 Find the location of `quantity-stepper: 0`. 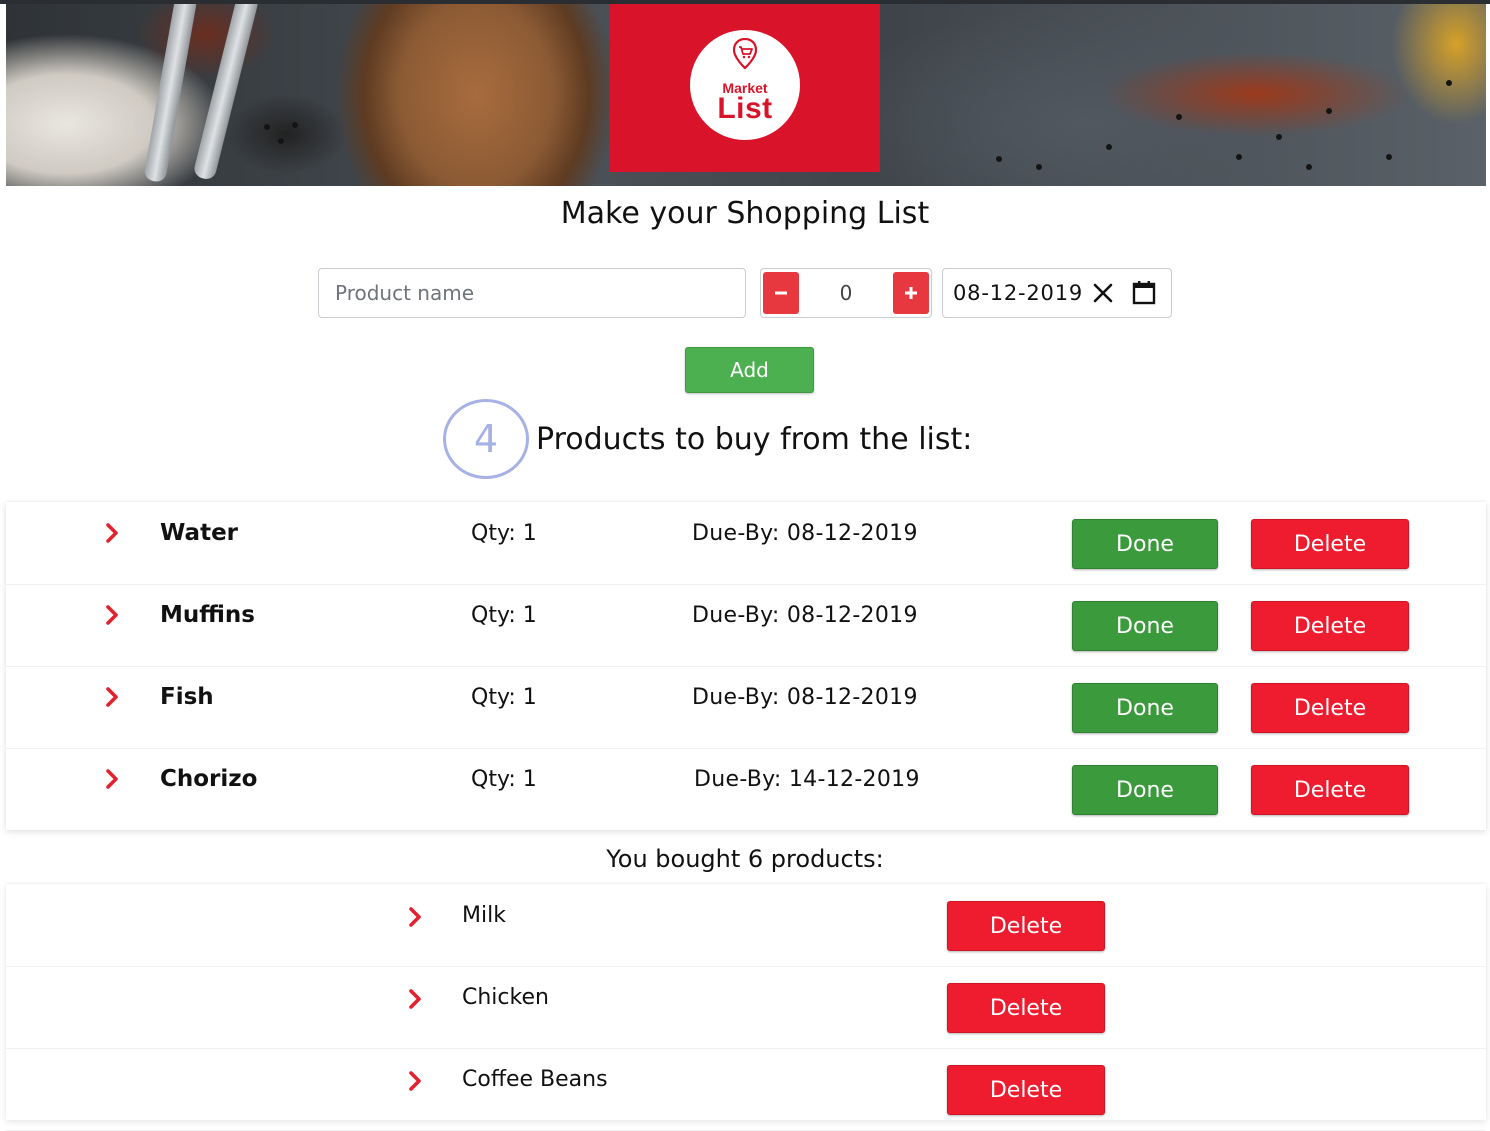

quantity-stepper: 0 is located at coordinates (846, 293).